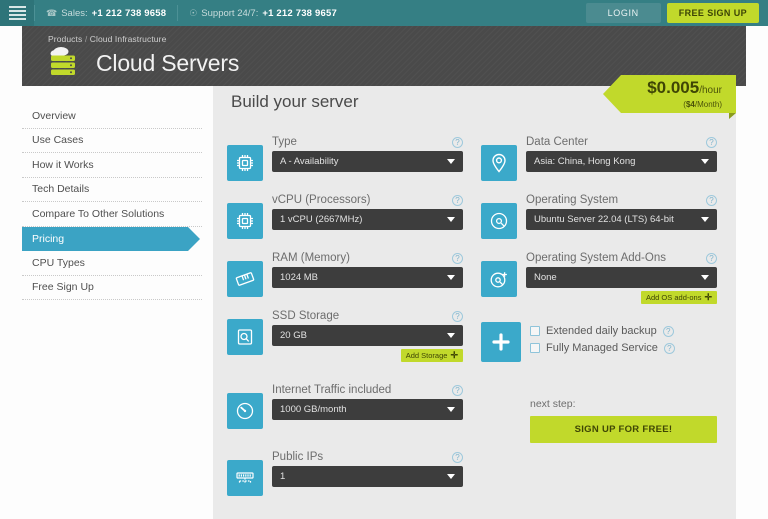 This screenshot has width=768, height=519. I want to click on sidebar-item-compare-to-other-solutions: Compare To Other Solutions, so click(112, 214).